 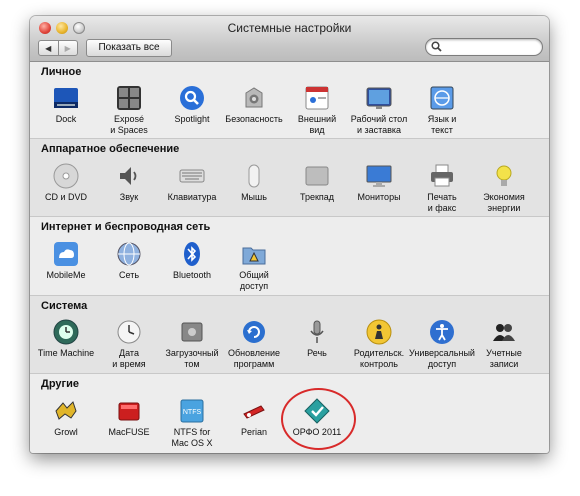 What do you see at coordinates (129, 332) in the screenshot?
I see `date-time-icon` at bounding box center [129, 332].